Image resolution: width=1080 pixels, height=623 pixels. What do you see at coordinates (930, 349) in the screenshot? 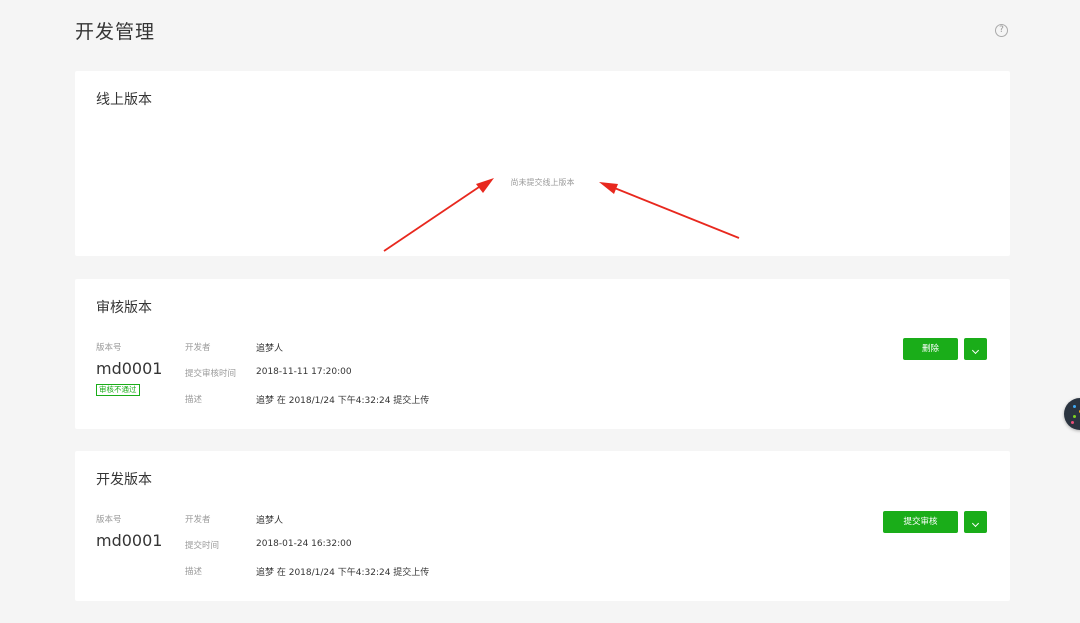
I see `delete-button: 删除` at bounding box center [930, 349].